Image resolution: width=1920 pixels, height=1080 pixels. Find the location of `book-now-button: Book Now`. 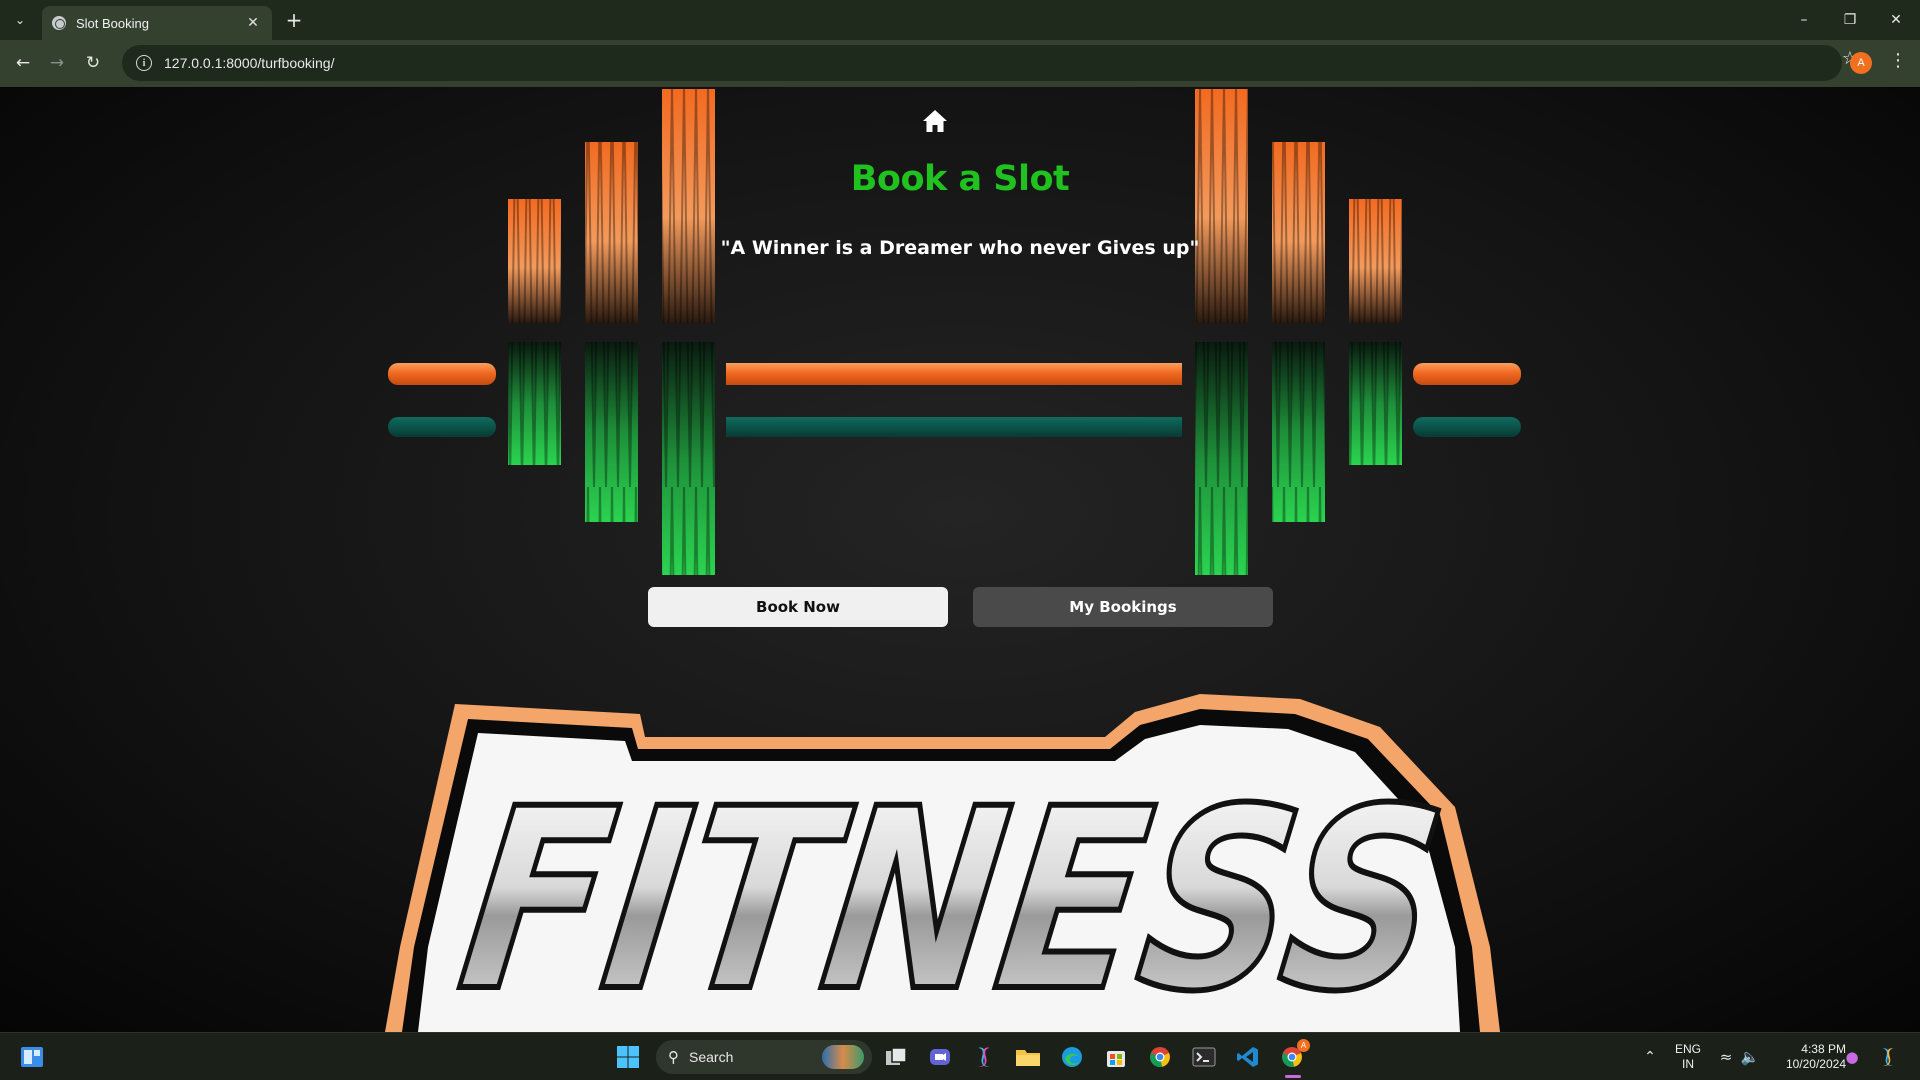

book-now-button: Book Now is located at coordinates (798, 607).